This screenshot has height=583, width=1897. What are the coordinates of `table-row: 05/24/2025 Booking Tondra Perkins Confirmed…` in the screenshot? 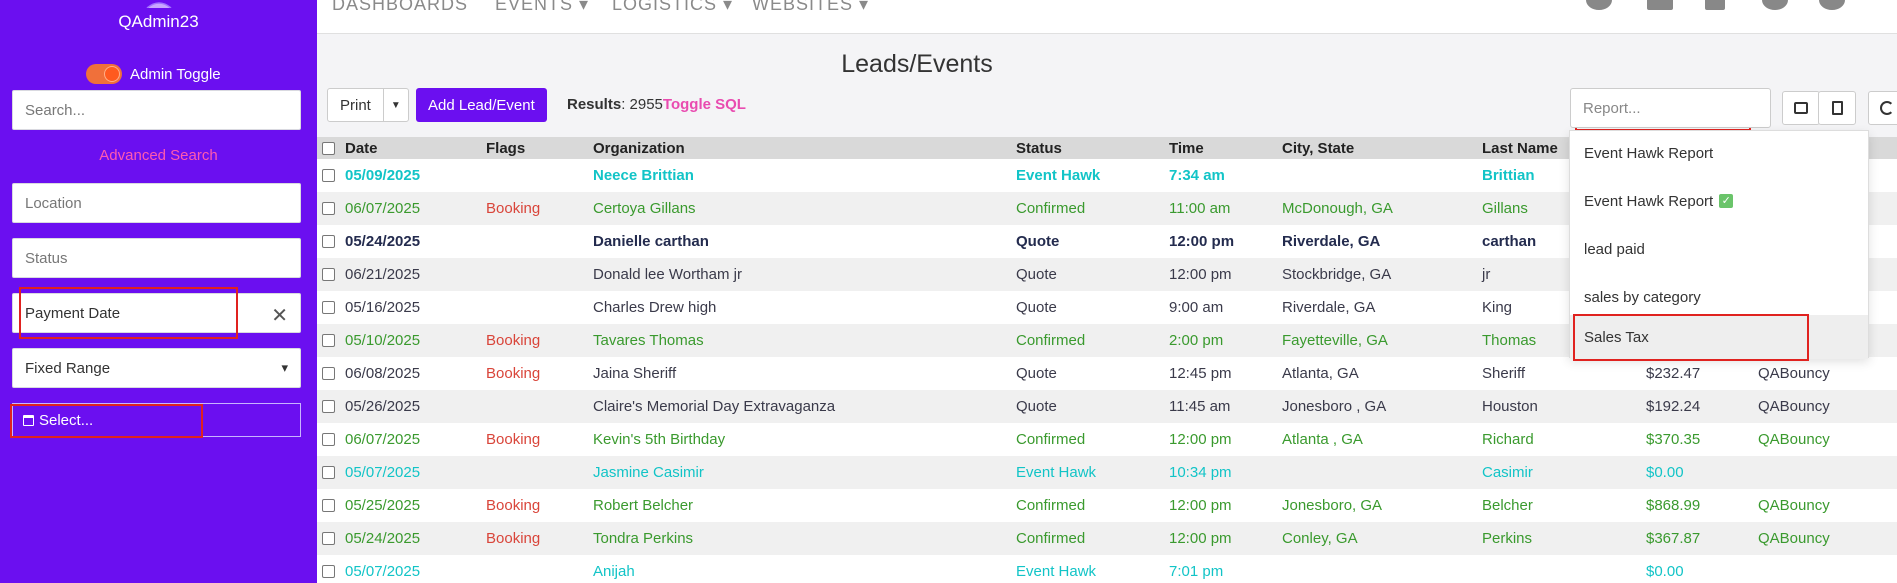 It's located at (1107, 538).